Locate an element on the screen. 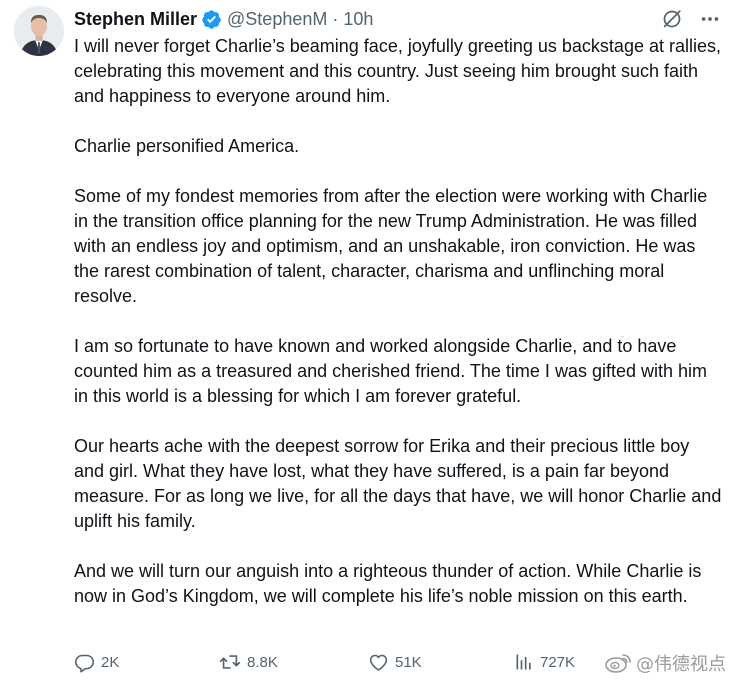 Image resolution: width=734 pixels, height=684 pixels. grok-icon is located at coordinates (672, 19).